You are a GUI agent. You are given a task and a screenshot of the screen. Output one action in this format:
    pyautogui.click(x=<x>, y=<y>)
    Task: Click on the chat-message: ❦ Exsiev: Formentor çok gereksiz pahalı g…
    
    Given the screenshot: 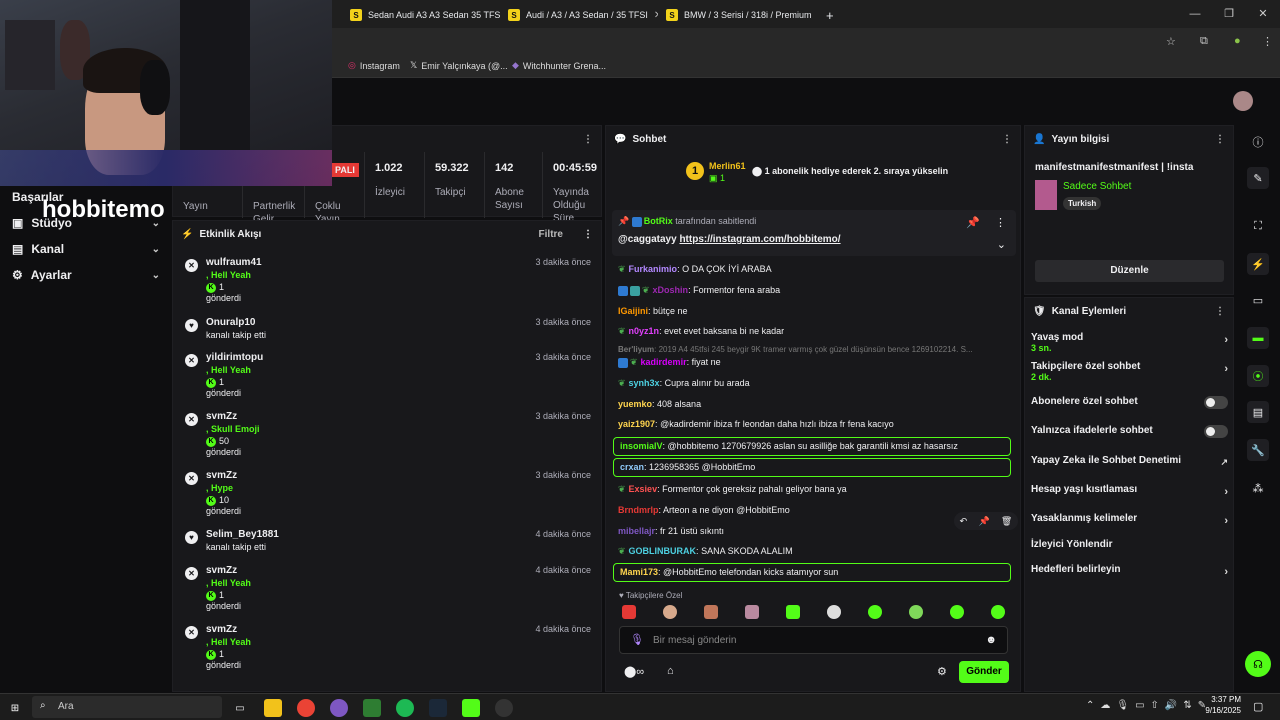 What is the action you would take?
    pyautogui.click(x=815, y=489)
    